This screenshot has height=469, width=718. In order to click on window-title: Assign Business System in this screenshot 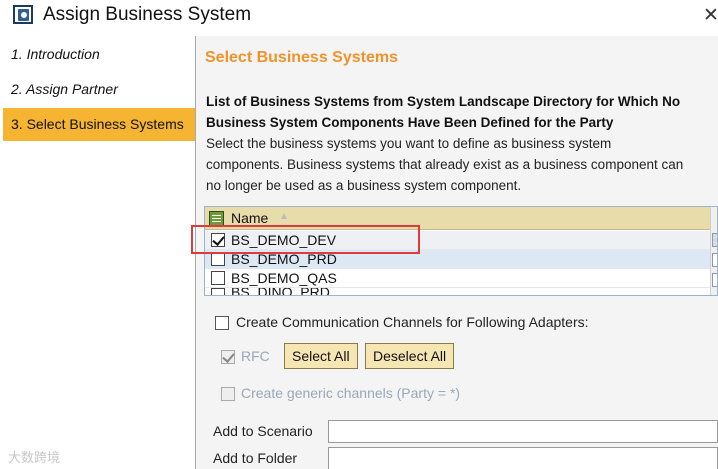, I will do `click(147, 14)`.